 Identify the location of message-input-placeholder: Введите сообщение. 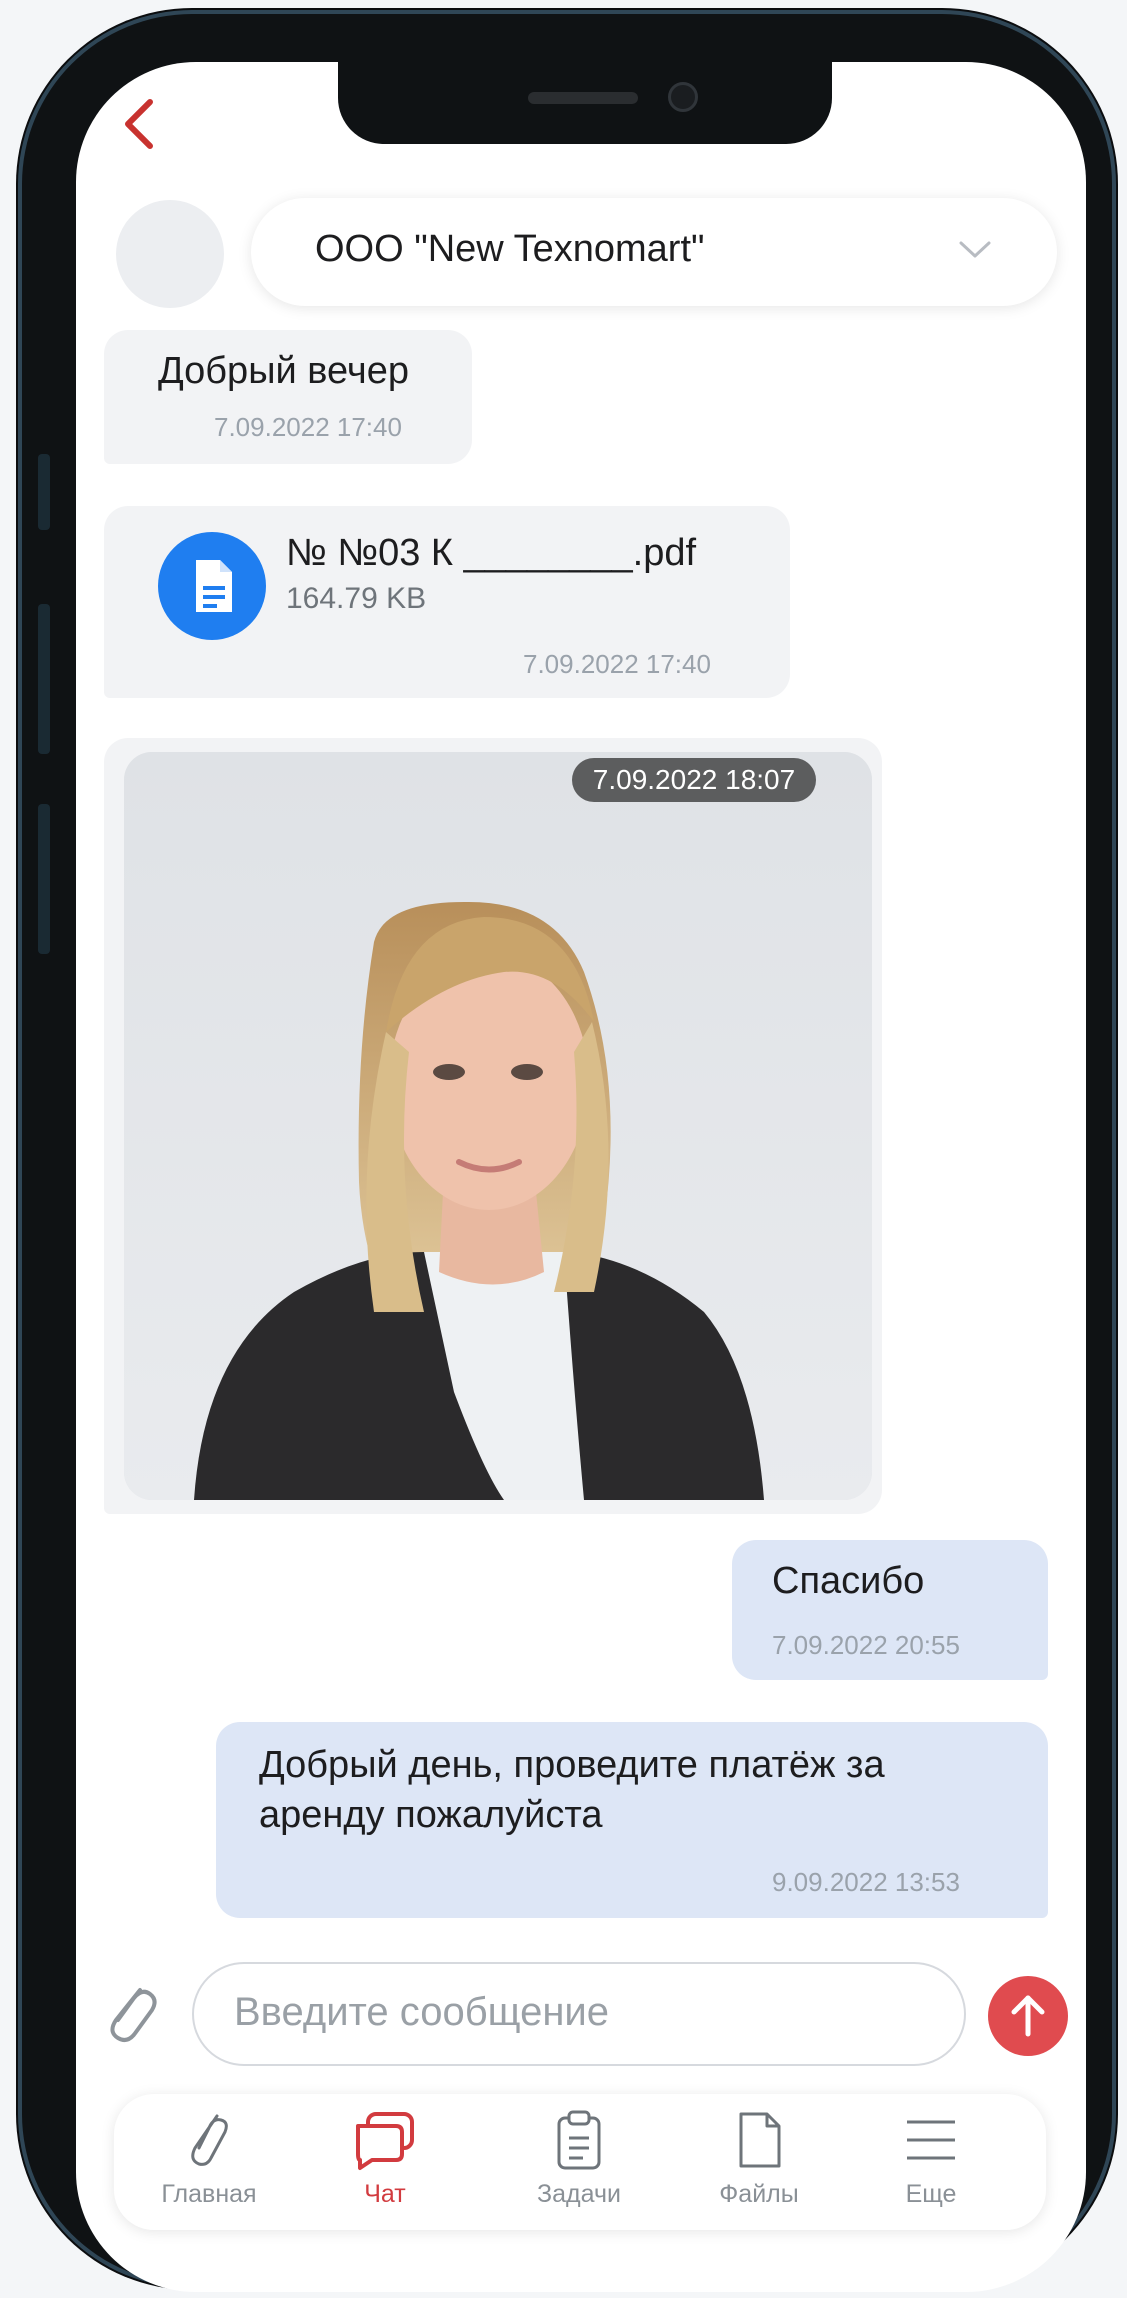
(421, 2012).